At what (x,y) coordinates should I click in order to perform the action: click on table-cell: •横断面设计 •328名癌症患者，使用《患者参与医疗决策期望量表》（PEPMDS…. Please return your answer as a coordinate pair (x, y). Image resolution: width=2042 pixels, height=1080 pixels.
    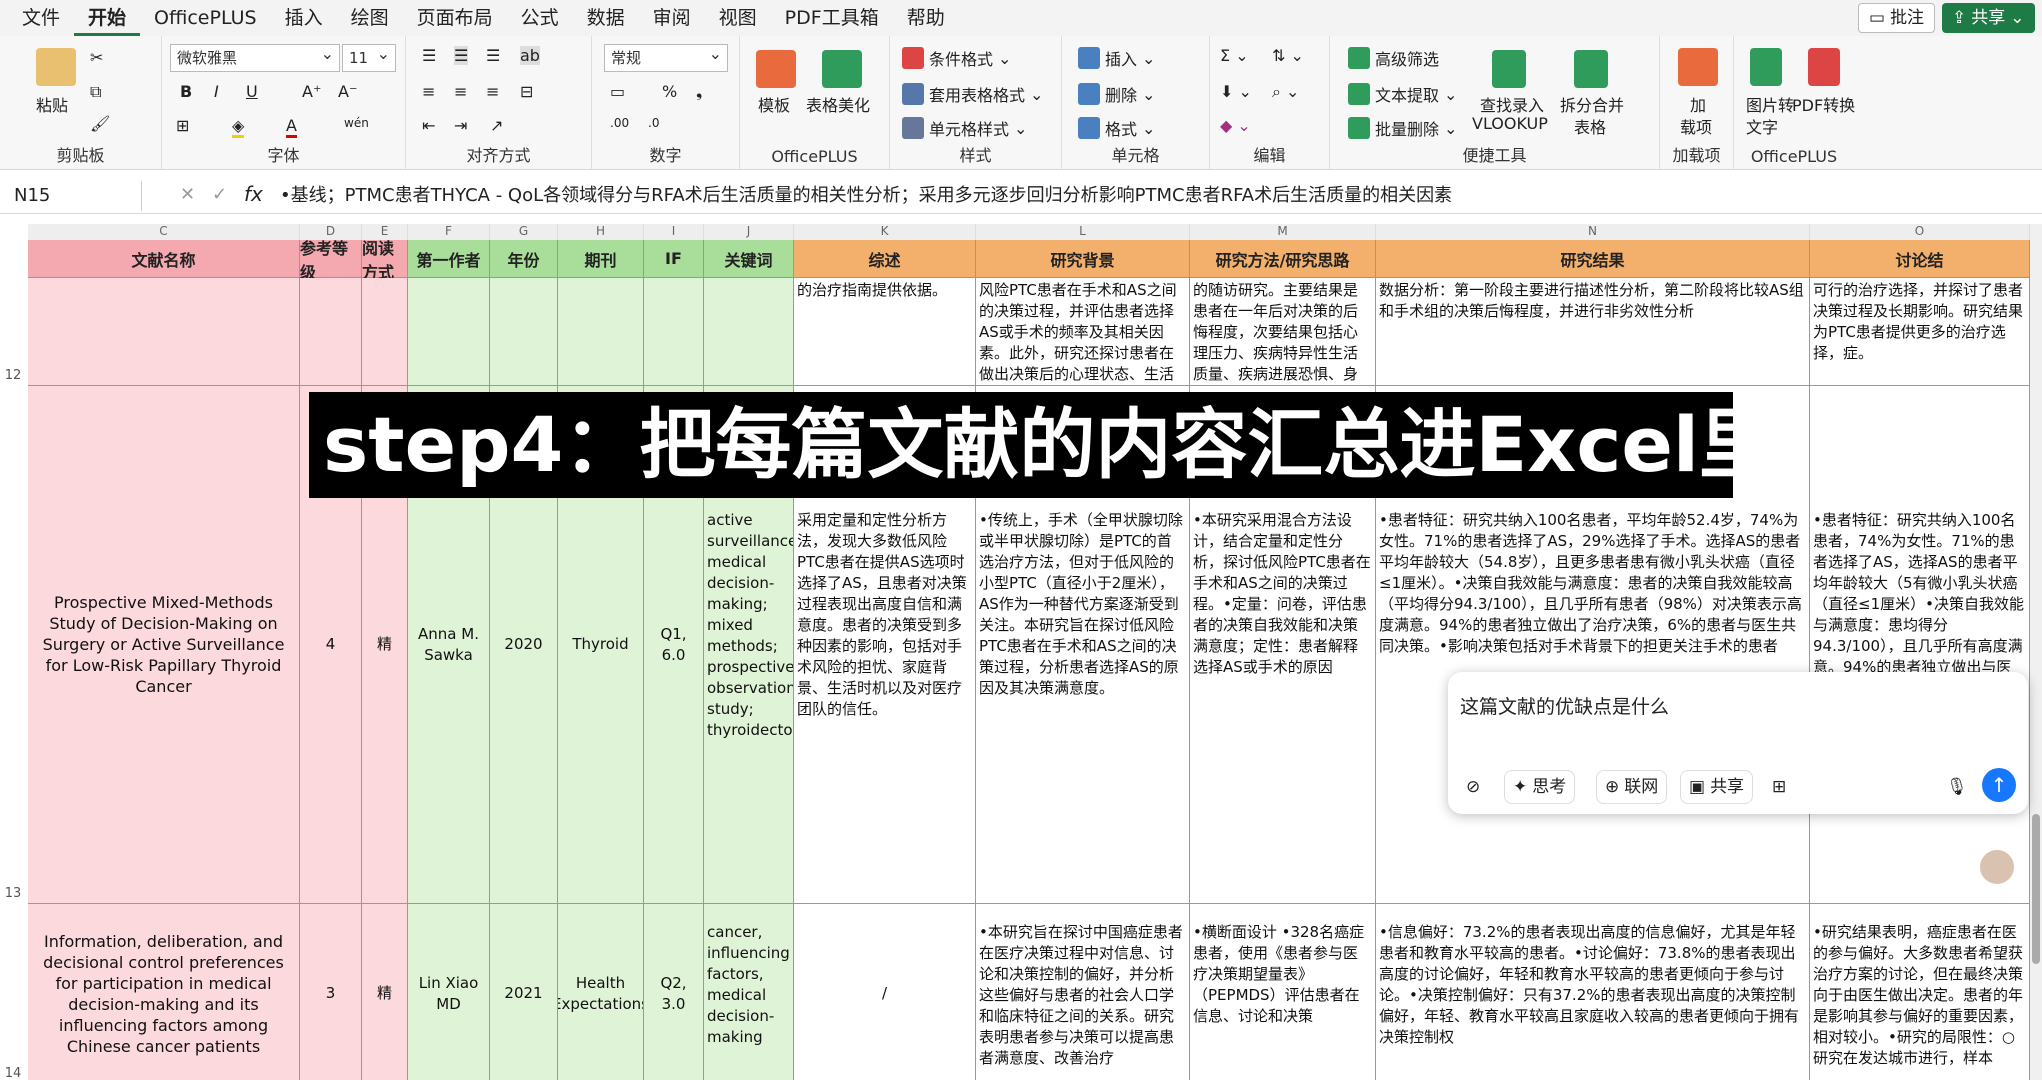
    Looking at the image, I should click on (1283, 992).